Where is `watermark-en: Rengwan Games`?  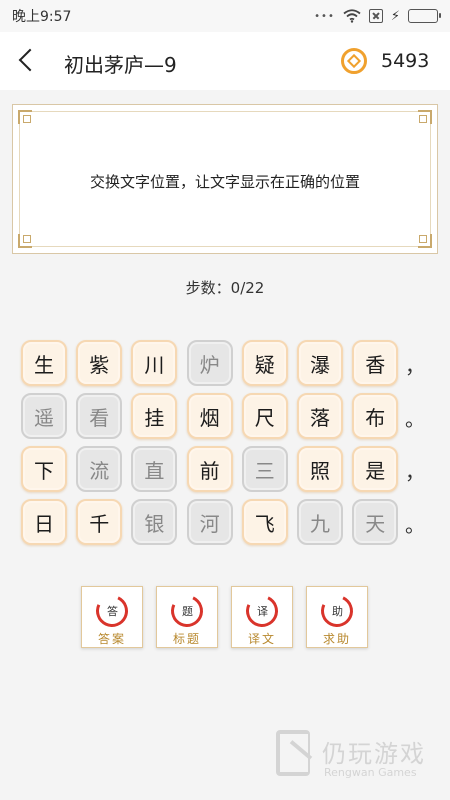
watermark-en: Rengwan Games is located at coordinates (370, 772).